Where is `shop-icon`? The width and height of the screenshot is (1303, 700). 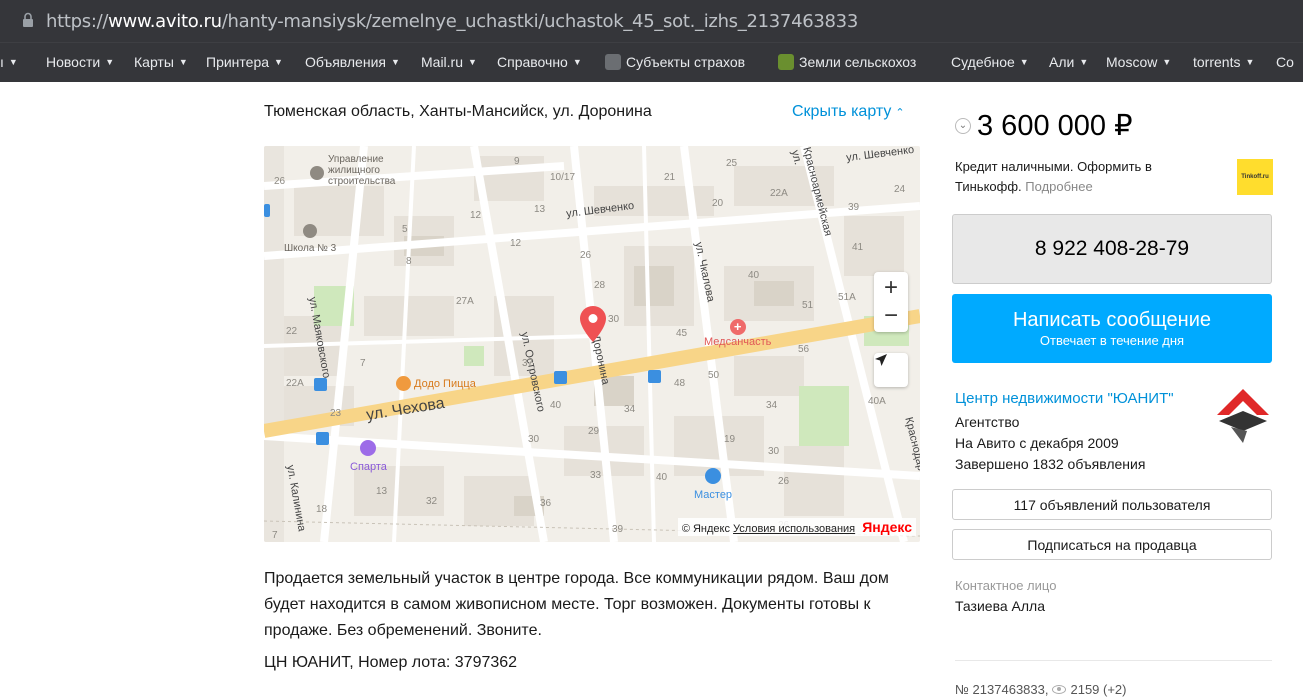
shop-icon is located at coordinates (713, 476).